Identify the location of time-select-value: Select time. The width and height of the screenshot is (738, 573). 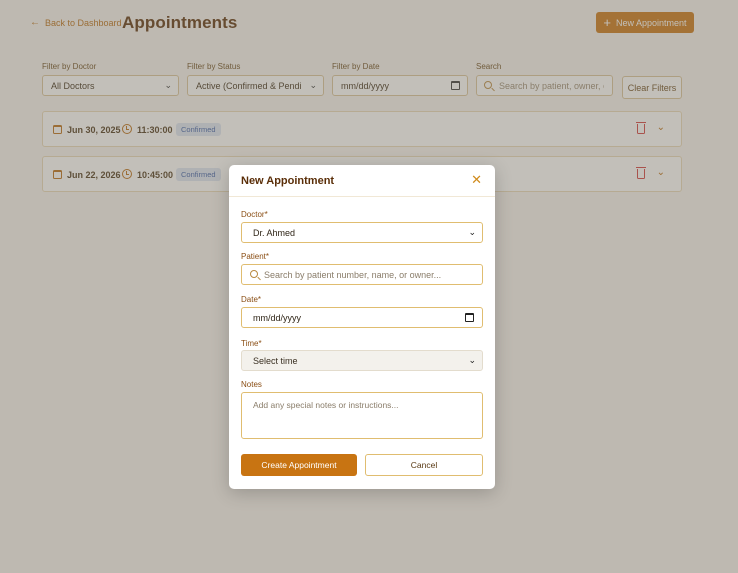
(275, 360).